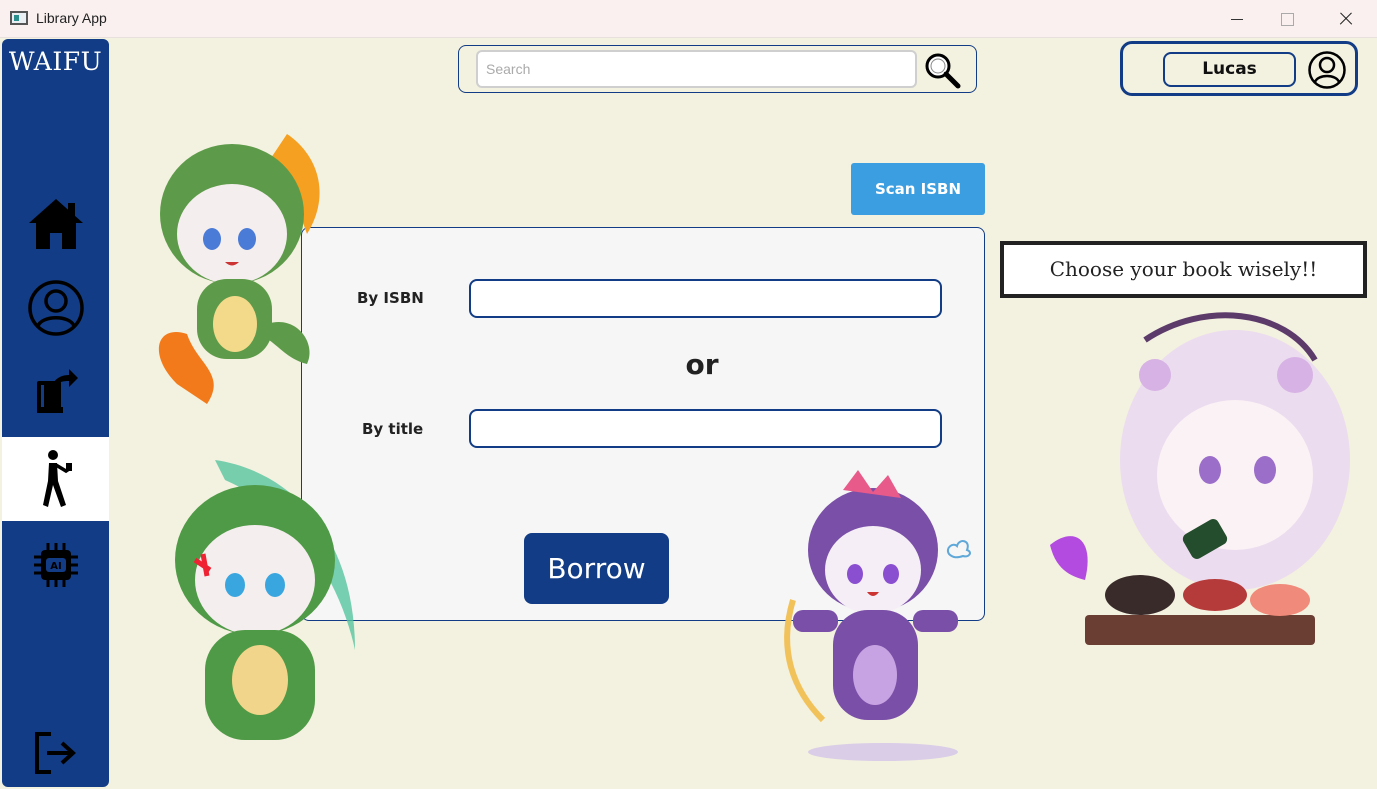 This screenshot has width=1377, height=789. I want to click on svg-text: AI, so click(55, 566).